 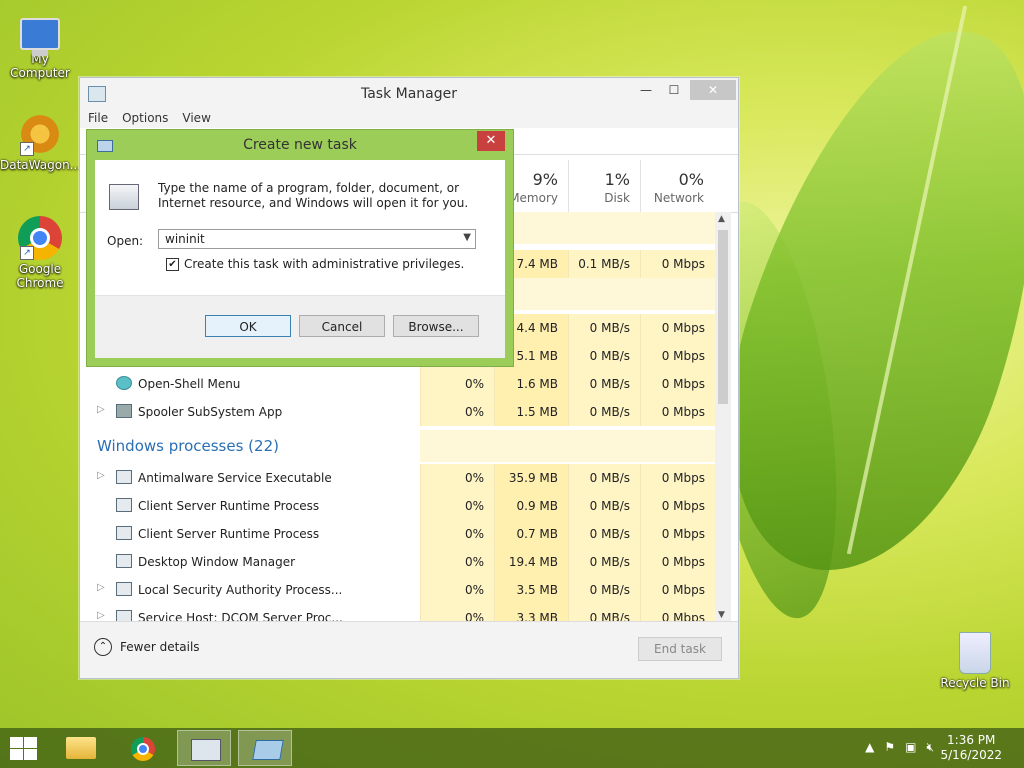 What do you see at coordinates (721, 219) in the screenshot?
I see `scroll-up-icon: ▲` at bounding box center [721, 219].